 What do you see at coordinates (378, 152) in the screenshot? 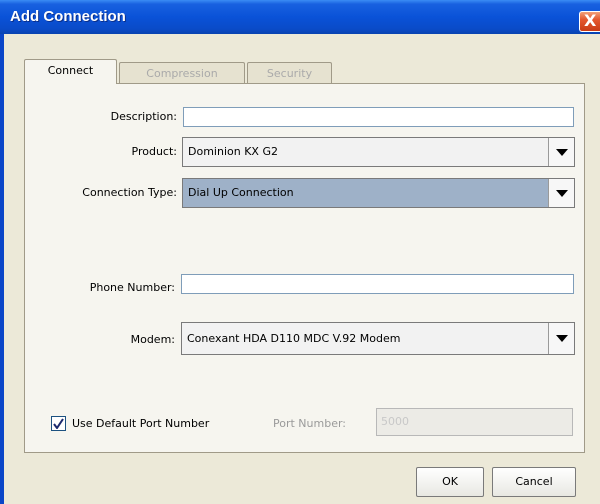
I see `product-select: Dominion KX G2` at bounding box center [378, 152].